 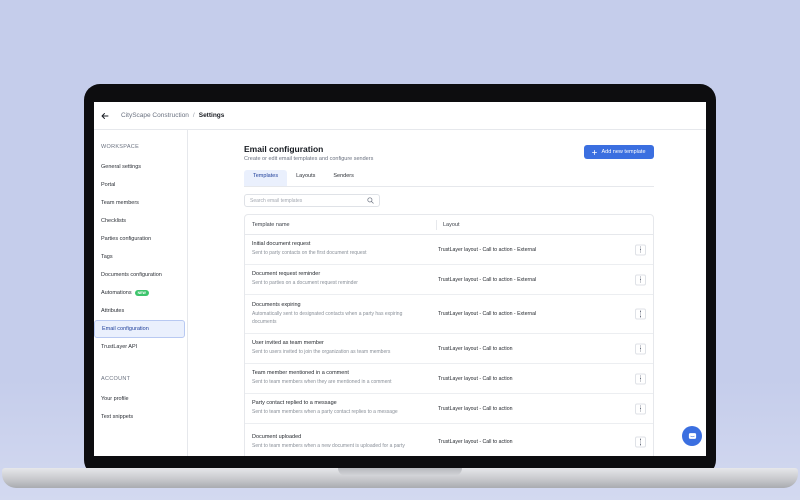 I want to click on search-box, so click(x=312, y=200).